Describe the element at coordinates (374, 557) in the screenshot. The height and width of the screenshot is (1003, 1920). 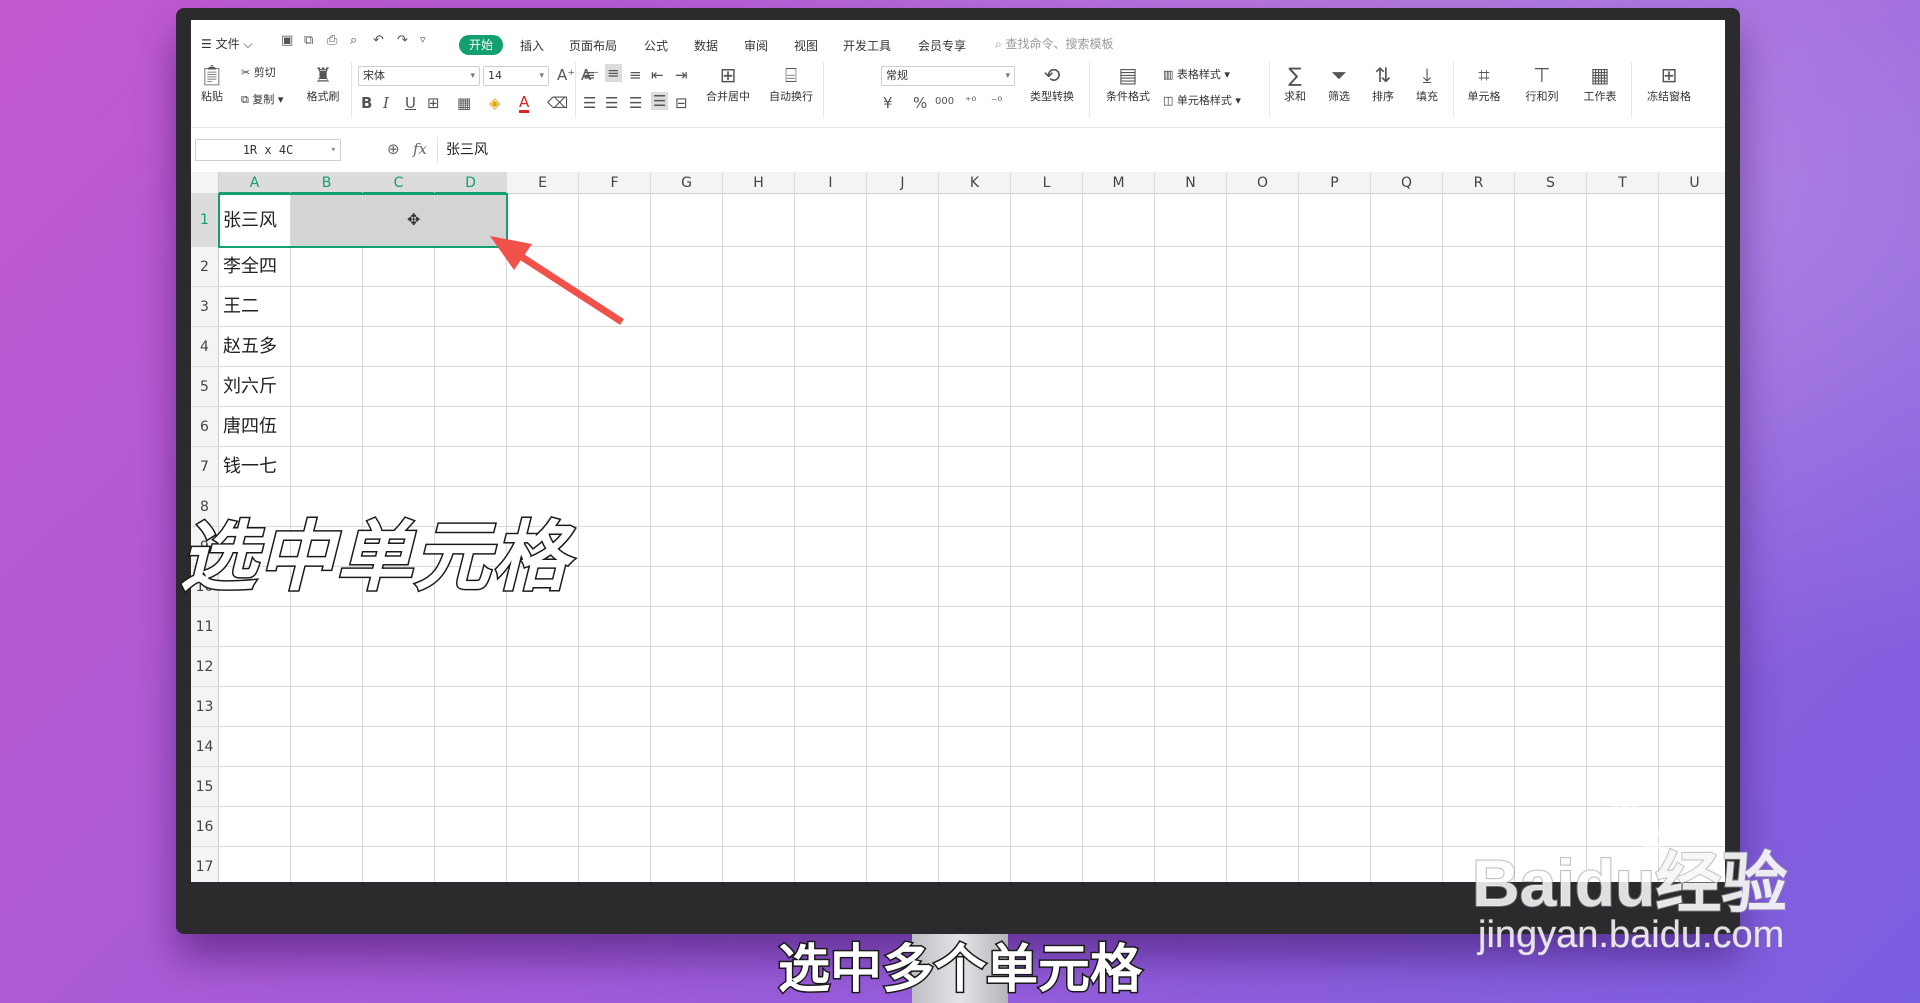
I see `overlay-title: 选中单元格` at that location.